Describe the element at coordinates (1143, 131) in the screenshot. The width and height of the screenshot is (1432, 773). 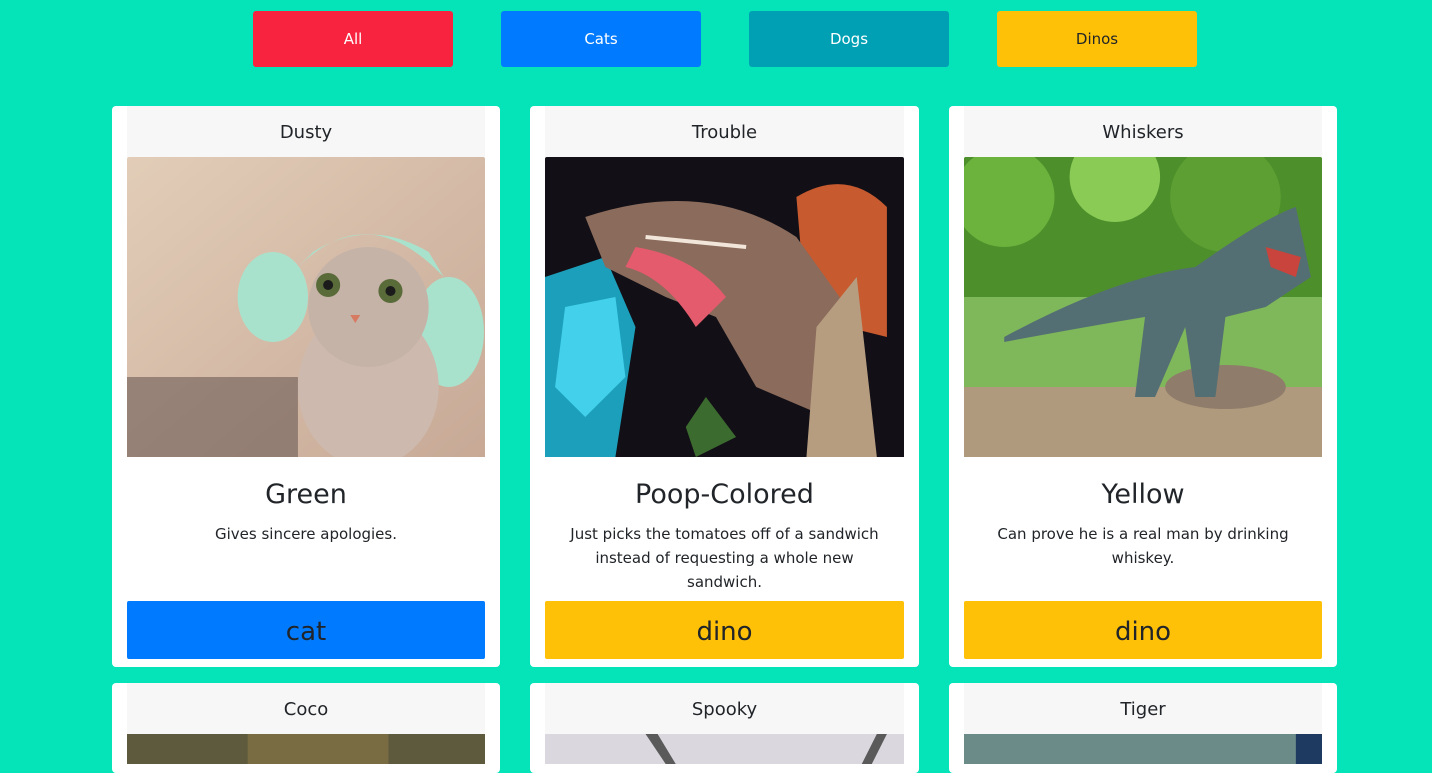
I see `pet-name: Whiskers` at that location.